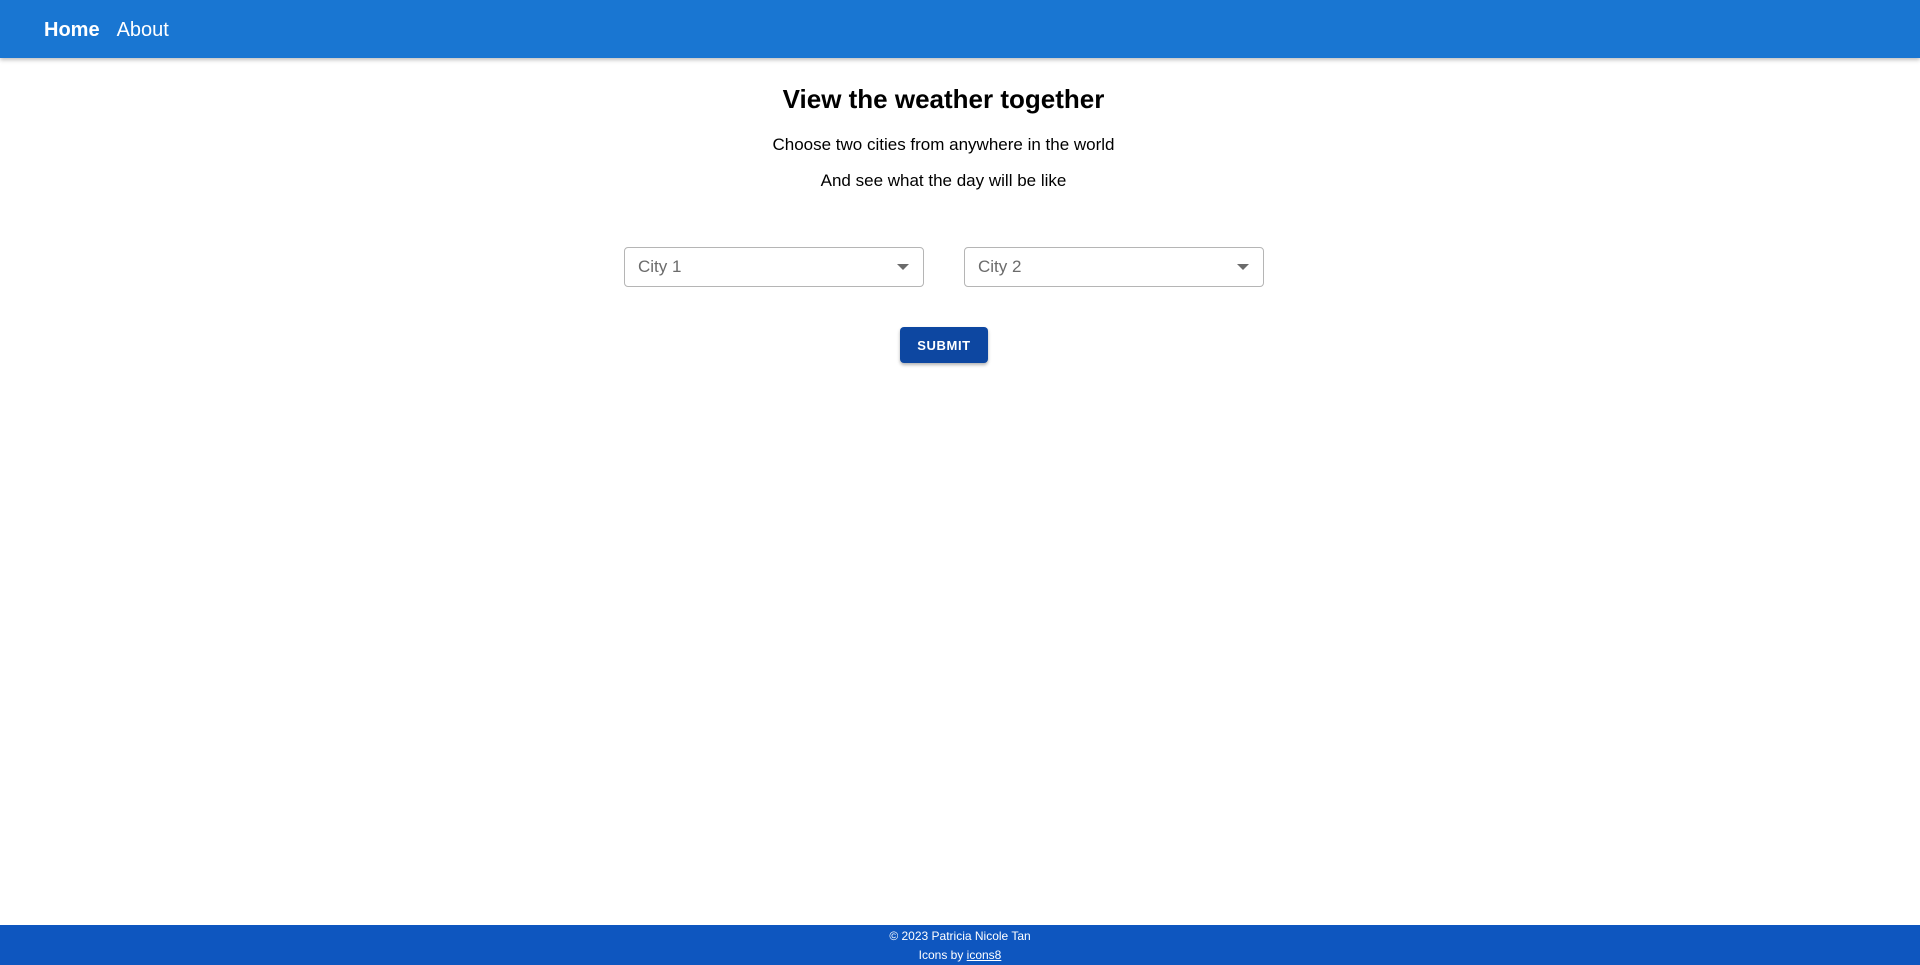  Describe the element at coordinates (943, 180) in the screenshot. I see `subtitle-line-2: And see what the day will be like` at that location.